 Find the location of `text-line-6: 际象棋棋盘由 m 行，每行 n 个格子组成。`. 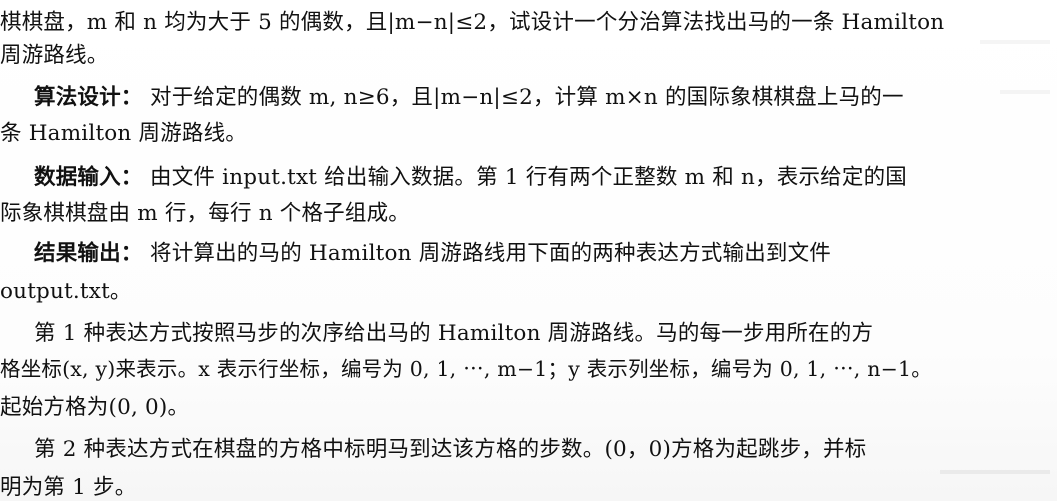

text-line-6: 际象棋棋盘由 m 行，每行 n 个格子组成。 is located at coordinates (205, 213).